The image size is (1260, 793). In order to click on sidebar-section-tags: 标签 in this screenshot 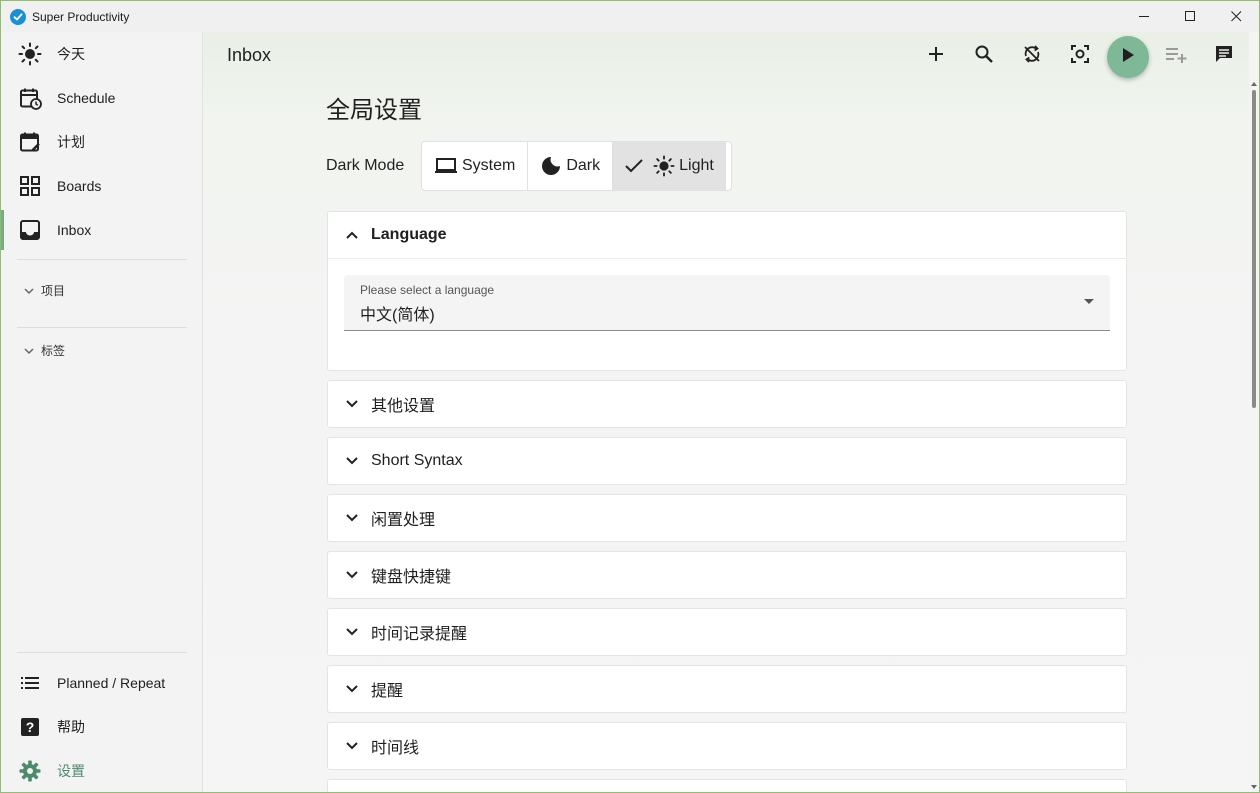, I will do `click(44, 350)`.